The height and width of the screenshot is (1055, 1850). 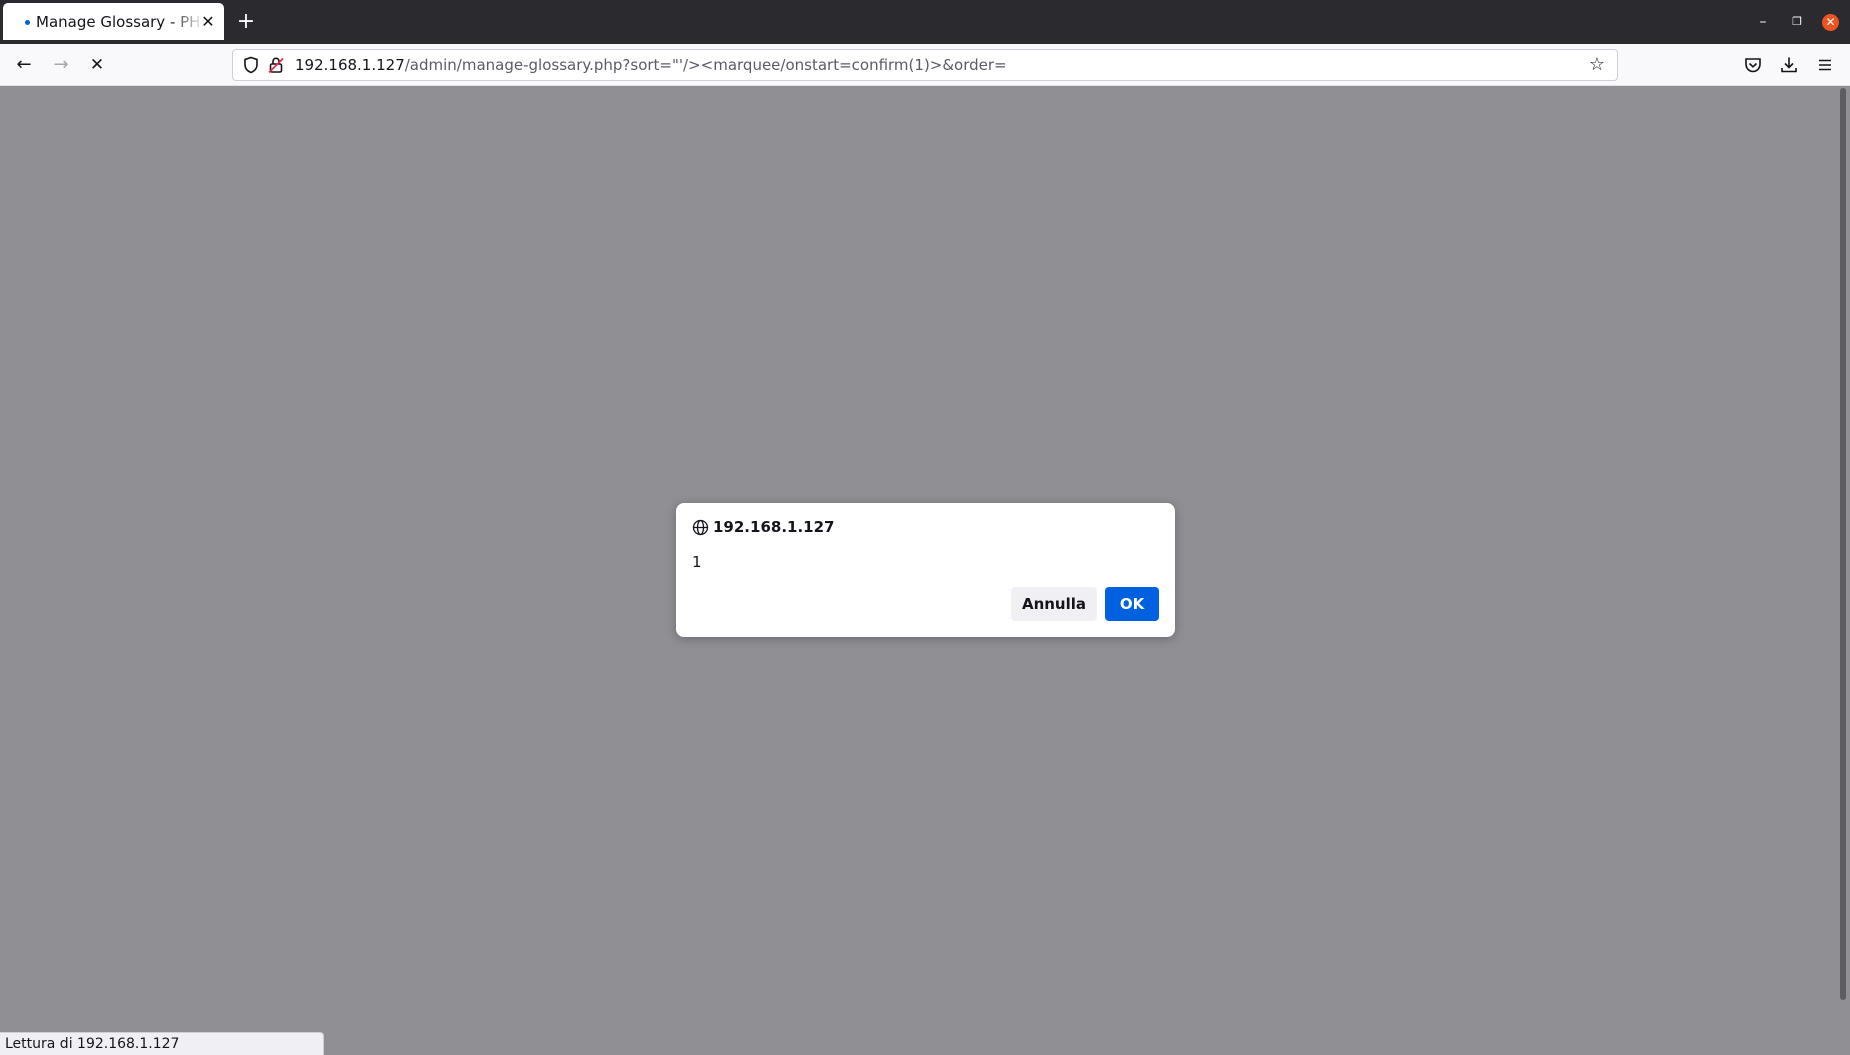 I want to click on insecure-lock-icon, so click(x=276, y=65).